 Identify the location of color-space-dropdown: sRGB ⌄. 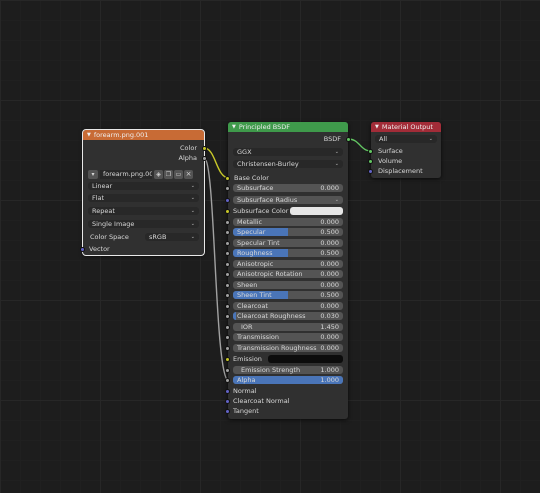
(172, 237).